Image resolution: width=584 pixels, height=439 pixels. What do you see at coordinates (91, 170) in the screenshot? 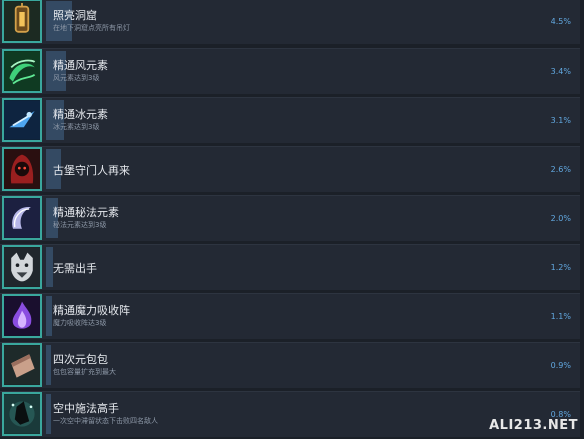
I see `achievement-title: 古堡守门人再来` at bounding box center [91, 170].